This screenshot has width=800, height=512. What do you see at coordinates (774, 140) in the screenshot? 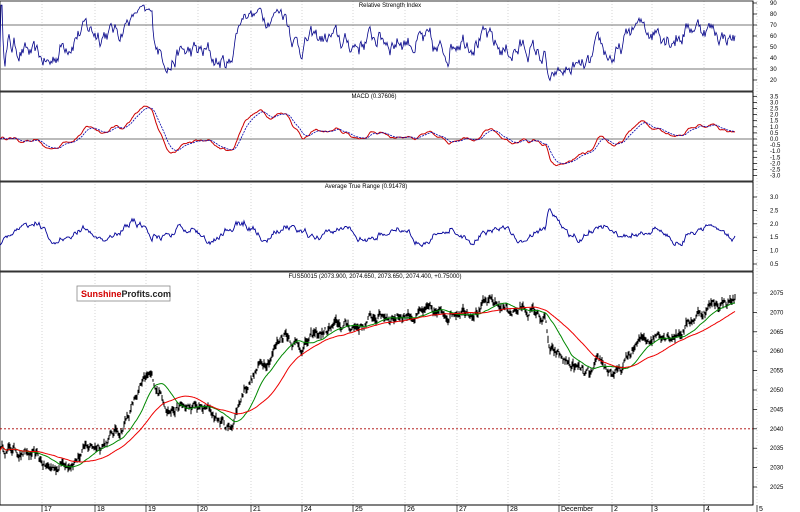
I see `y-tick-label: 0.0` at bounding box center [774, 140].